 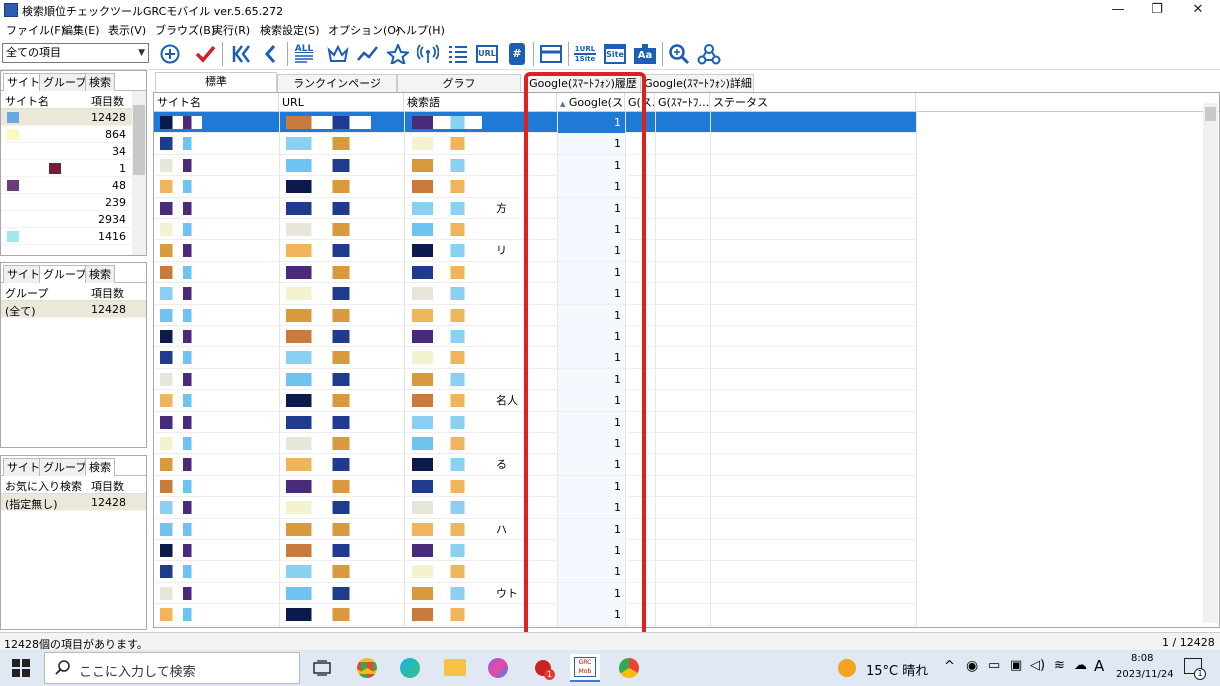 I want to click on video-icon: ▣, so click(x=1016, y=665).